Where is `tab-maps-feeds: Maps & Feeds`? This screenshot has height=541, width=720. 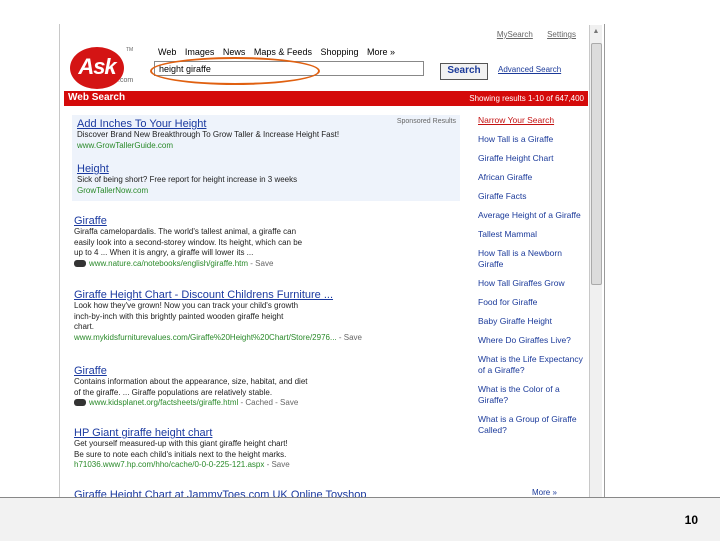
tab-maps-feeds: Maps & Feeds is located at coordinates (283, 52).